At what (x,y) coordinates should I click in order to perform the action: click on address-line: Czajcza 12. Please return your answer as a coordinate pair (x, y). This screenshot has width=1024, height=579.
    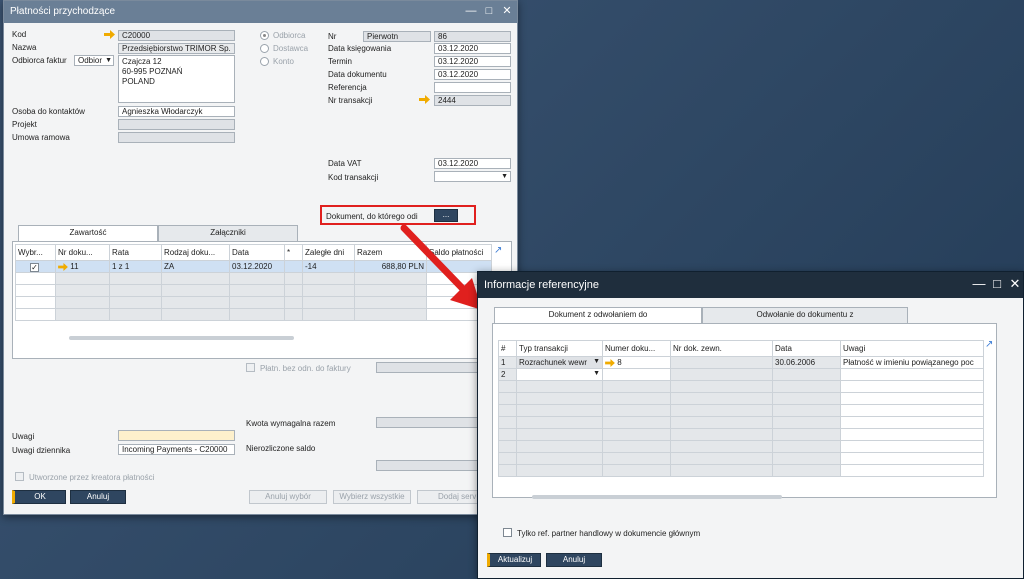
    Looking at the image, I should click on (142, 61).